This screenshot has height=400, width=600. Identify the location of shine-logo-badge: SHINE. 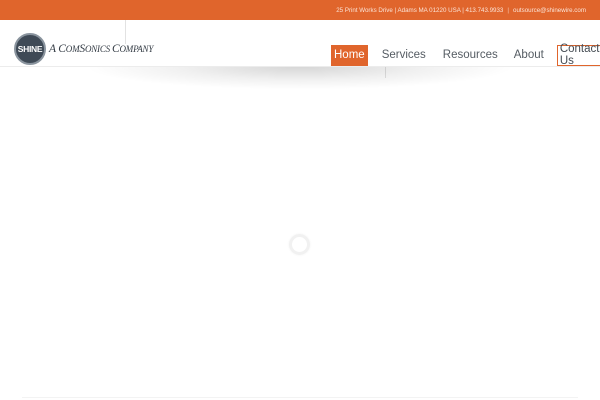
(30, 49).